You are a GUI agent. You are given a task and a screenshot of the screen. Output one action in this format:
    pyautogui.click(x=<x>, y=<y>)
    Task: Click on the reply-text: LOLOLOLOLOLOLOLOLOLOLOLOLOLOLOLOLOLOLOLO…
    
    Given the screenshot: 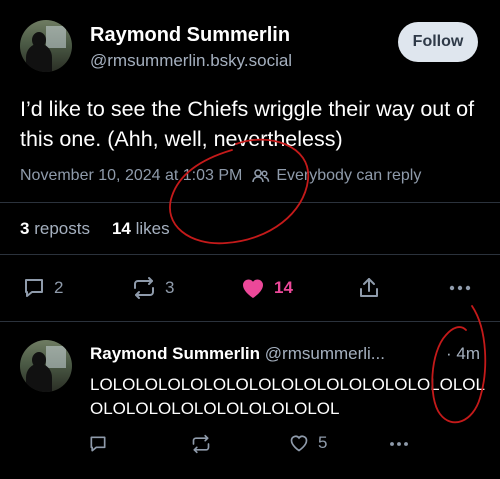 What is the action you would take?
    pyautogui.click(x=287, y=396)
    